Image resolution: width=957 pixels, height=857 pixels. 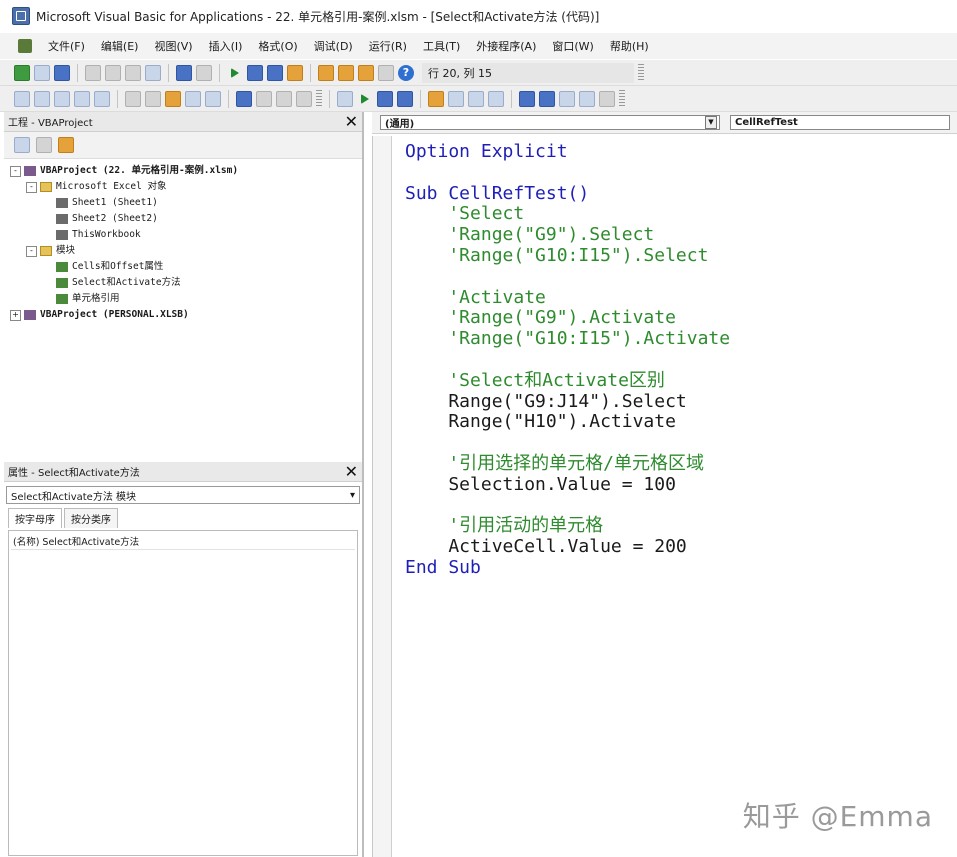 I want to click on menu-addins: 外接程序(A), so click(x=506, y=46).